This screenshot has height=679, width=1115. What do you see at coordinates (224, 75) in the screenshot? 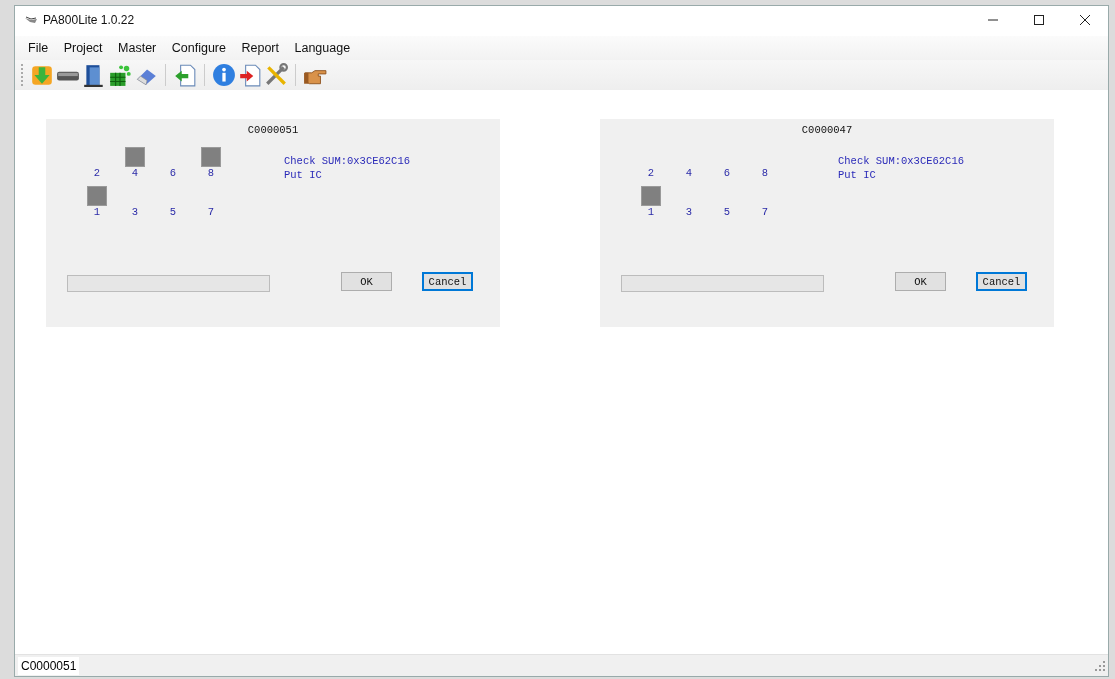
I see `info-icon` at bounding box center [224, 75].